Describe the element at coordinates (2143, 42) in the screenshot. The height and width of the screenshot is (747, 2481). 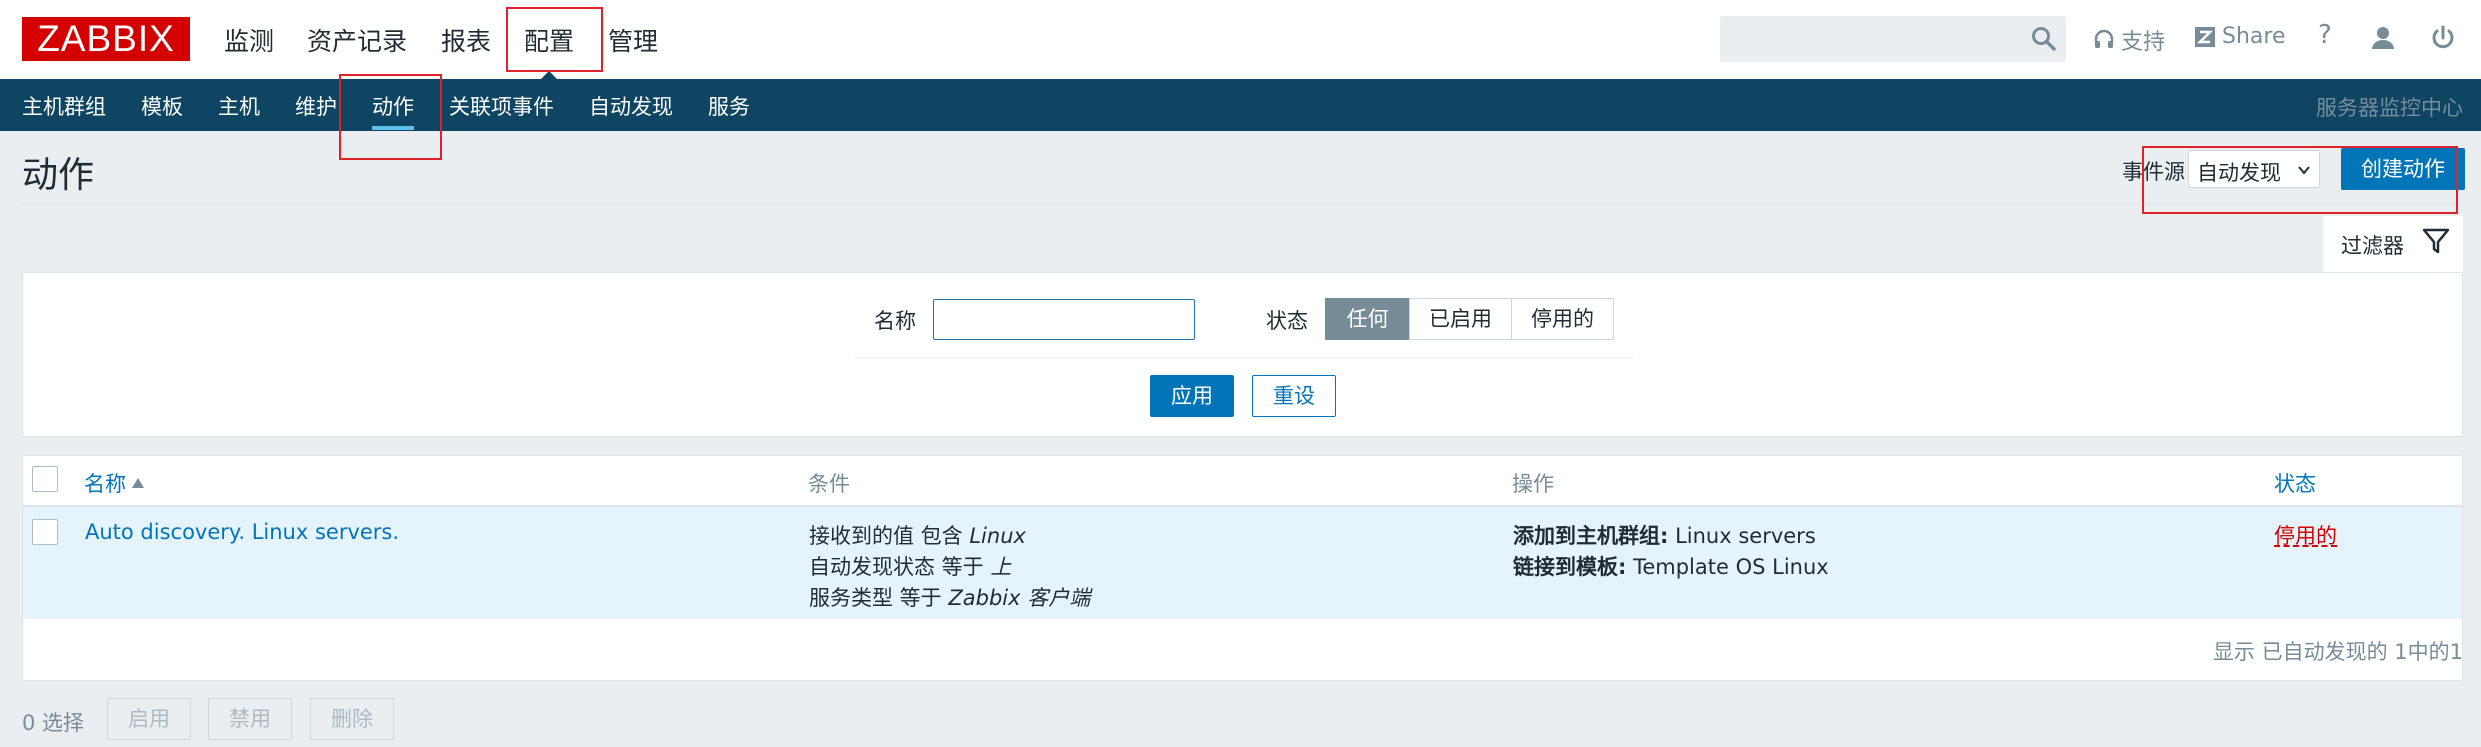
I see `support-label: 支持` at that location.